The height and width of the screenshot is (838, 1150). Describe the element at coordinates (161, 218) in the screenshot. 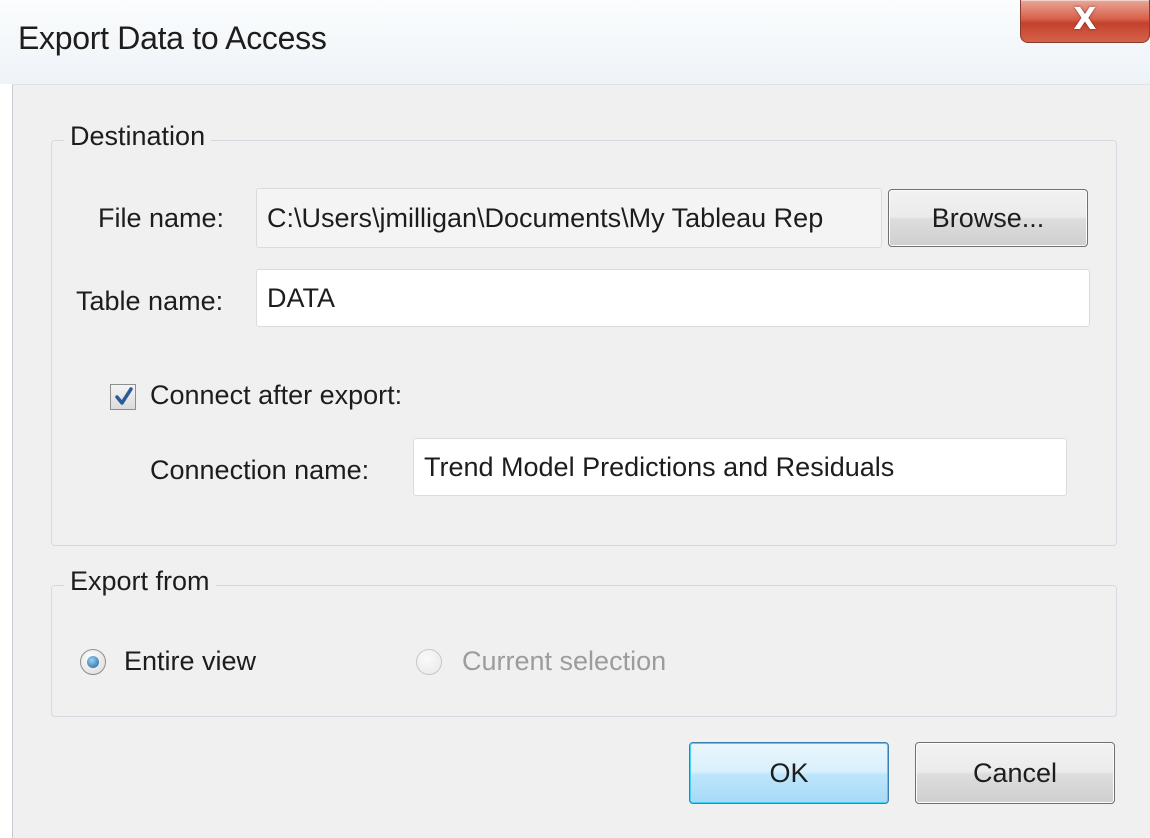

I see `file-name-label: File name:` at that location.